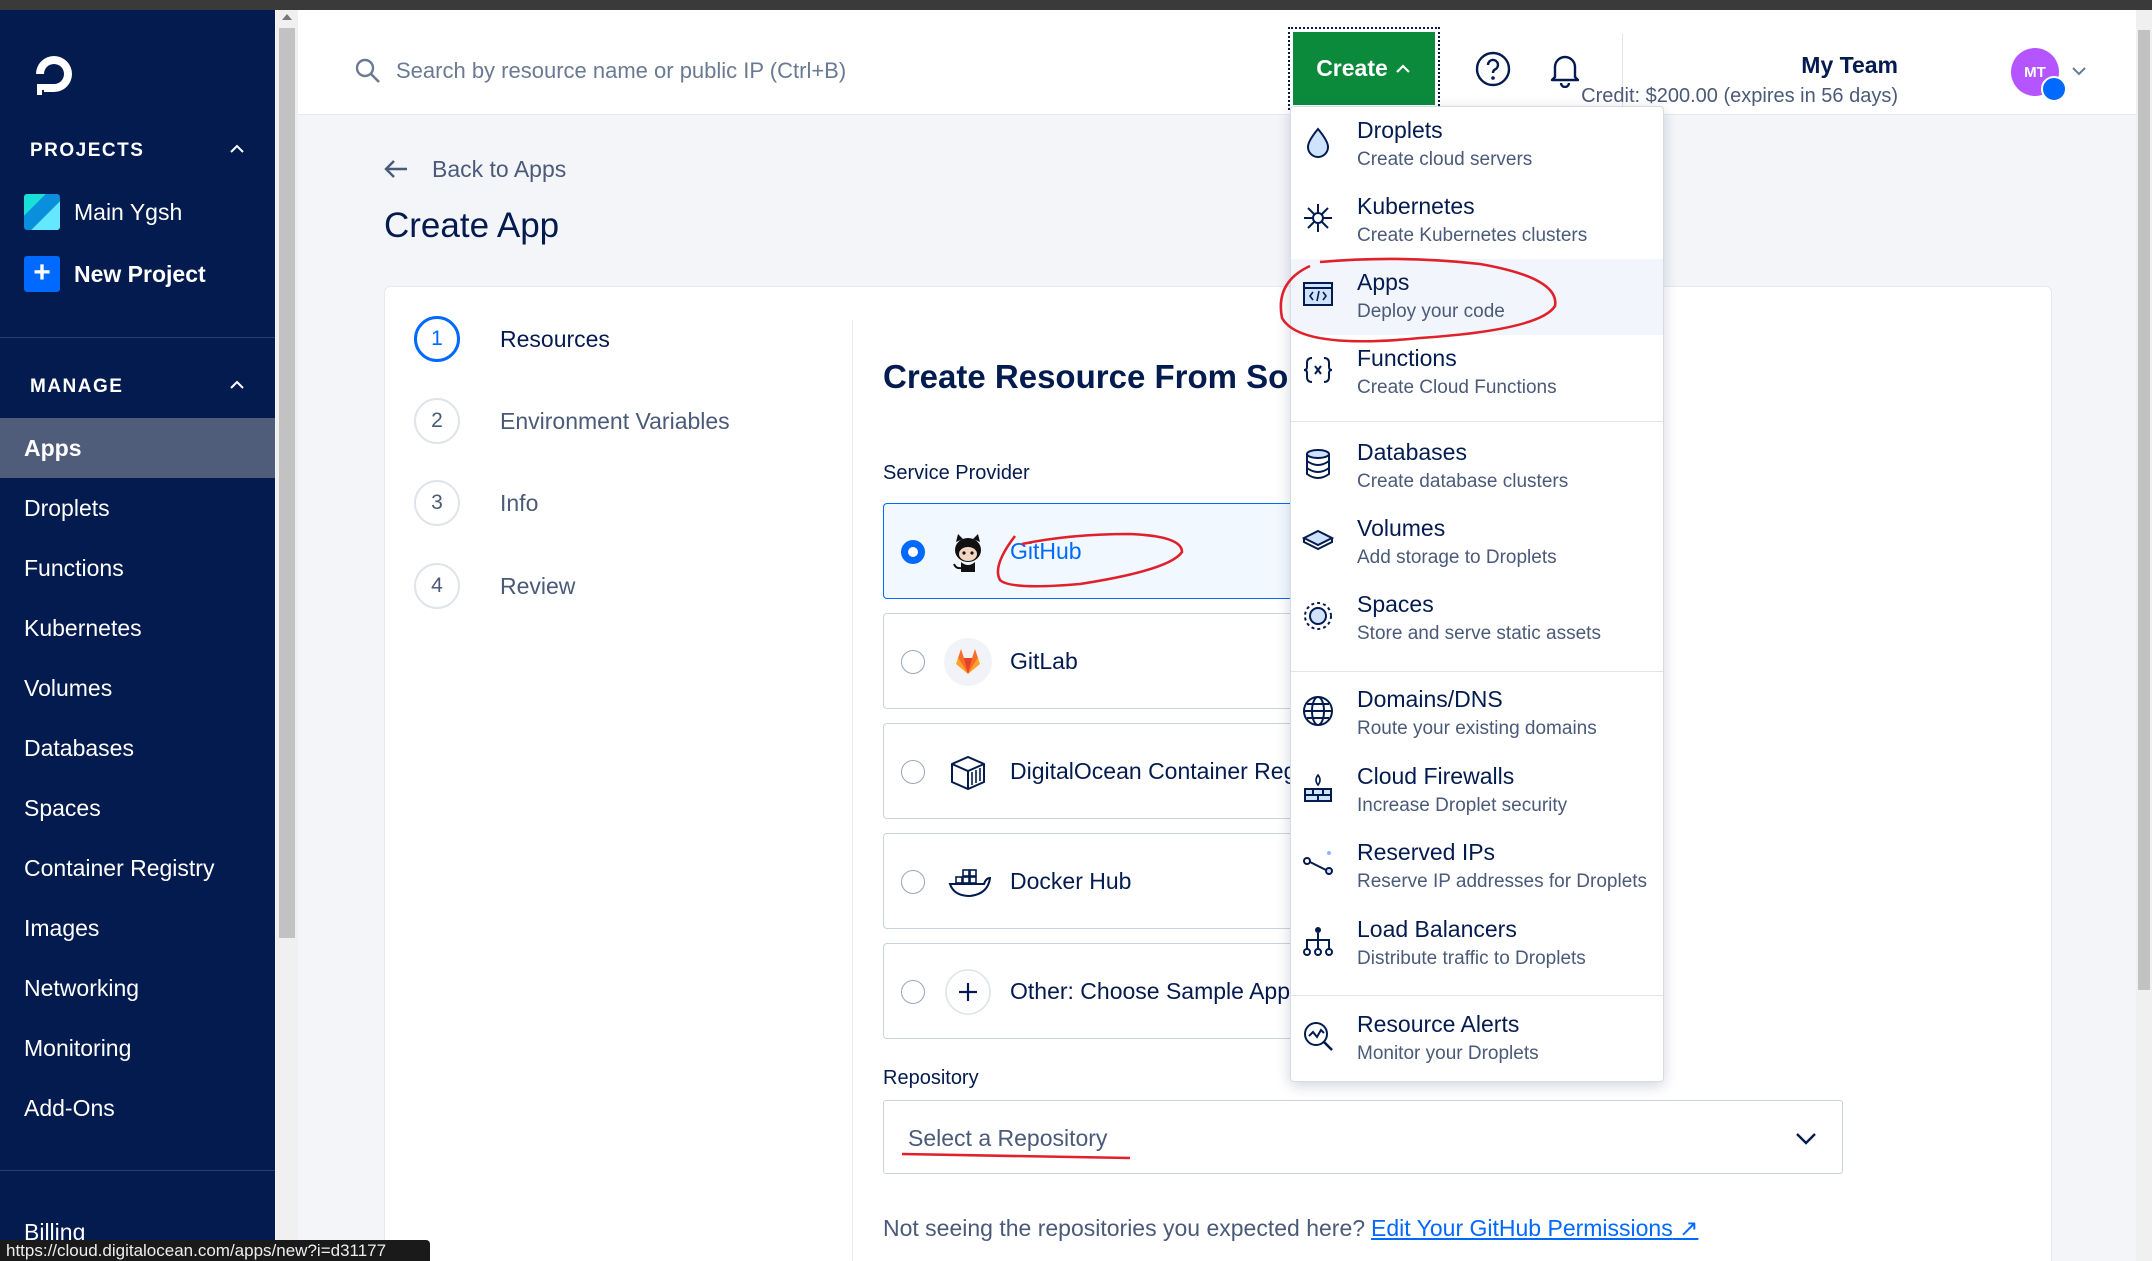 This screenshot has width=2152, height=1261. What do you see at coordinates (1477, 619) in the screenshot?
I see `menu-item-spaces: Spaces Store and serve static assets` at bounding box center [1477, 619].